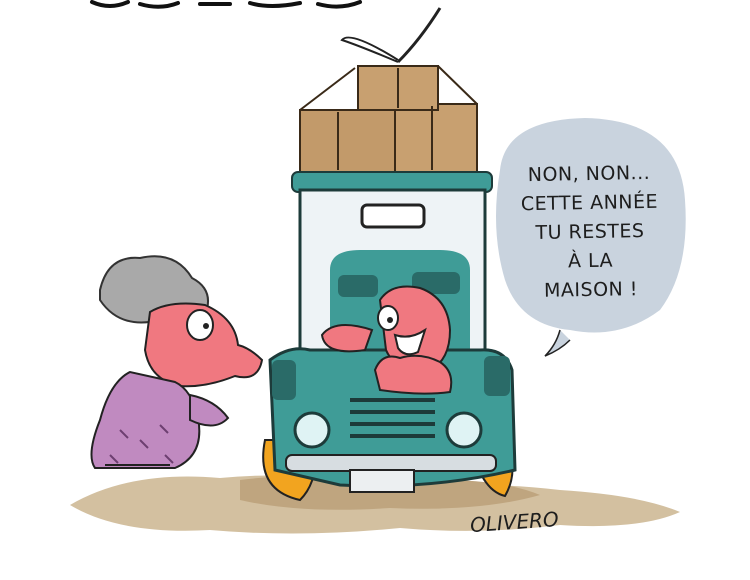 Image resolution: width=750 pixels, height=580 pixels. What do you see at coordinates (591, 290) in the screenshot?
I see `bubble-line: MAISON !` at bounding box center [591, 290].